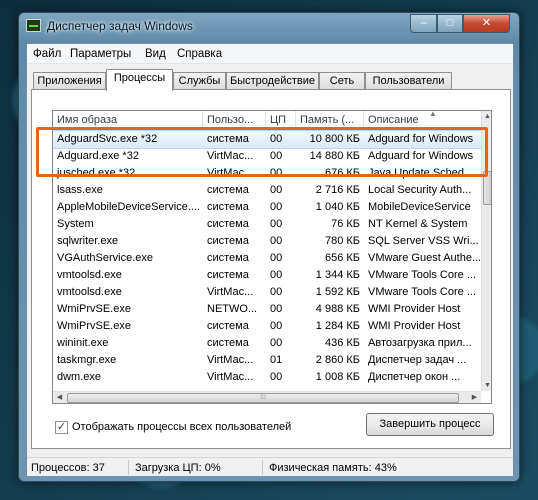 The image size is (538, 500). What do you see at coordinates (128, 120) in the screenshot?
I see `column-image-name: Имя образа` at bounding box center [128, 120].